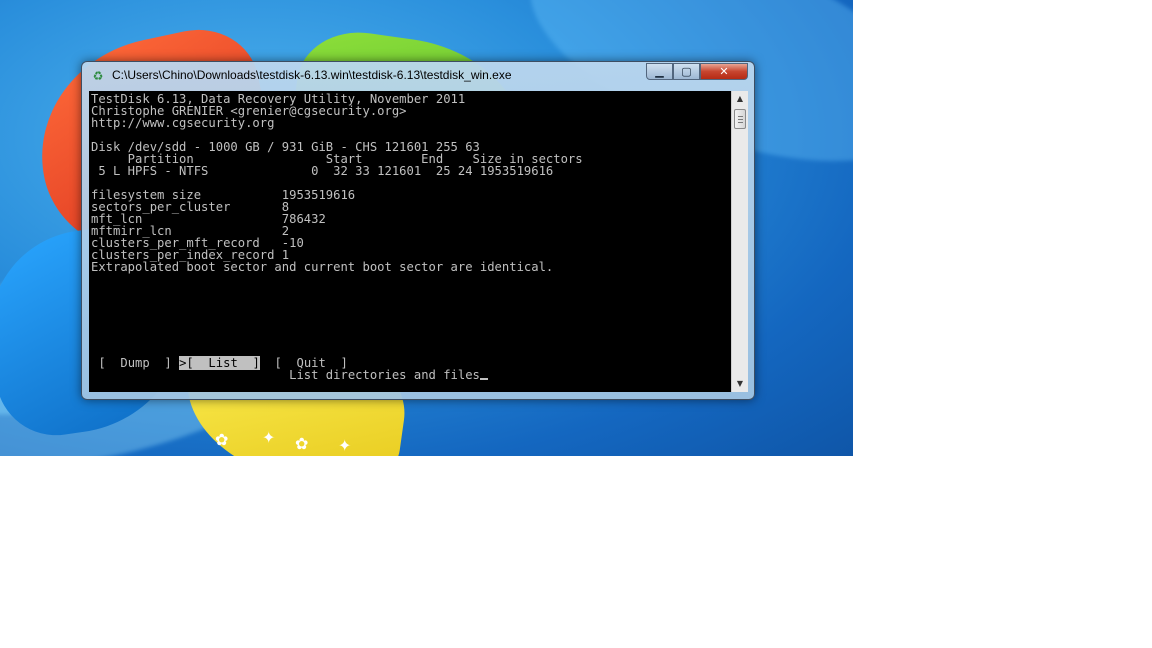  I want to click on scroll-thumb, so click(740, 119).